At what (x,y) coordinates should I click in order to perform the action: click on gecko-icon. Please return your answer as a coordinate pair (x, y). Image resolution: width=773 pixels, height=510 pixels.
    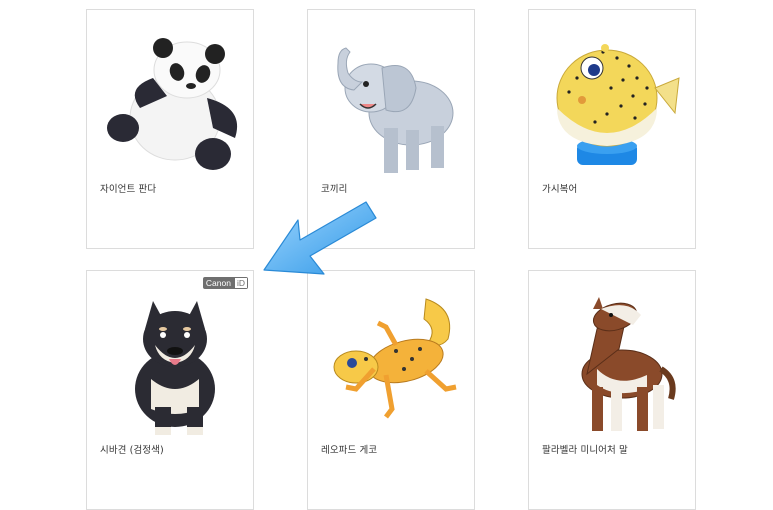
    Looking at the image, I should click on (391, 359).